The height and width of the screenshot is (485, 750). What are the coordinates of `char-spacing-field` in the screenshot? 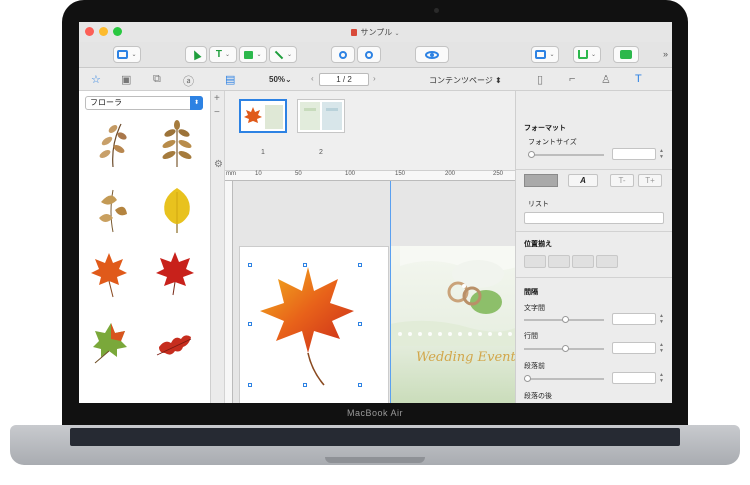 It's located at (634, 319).